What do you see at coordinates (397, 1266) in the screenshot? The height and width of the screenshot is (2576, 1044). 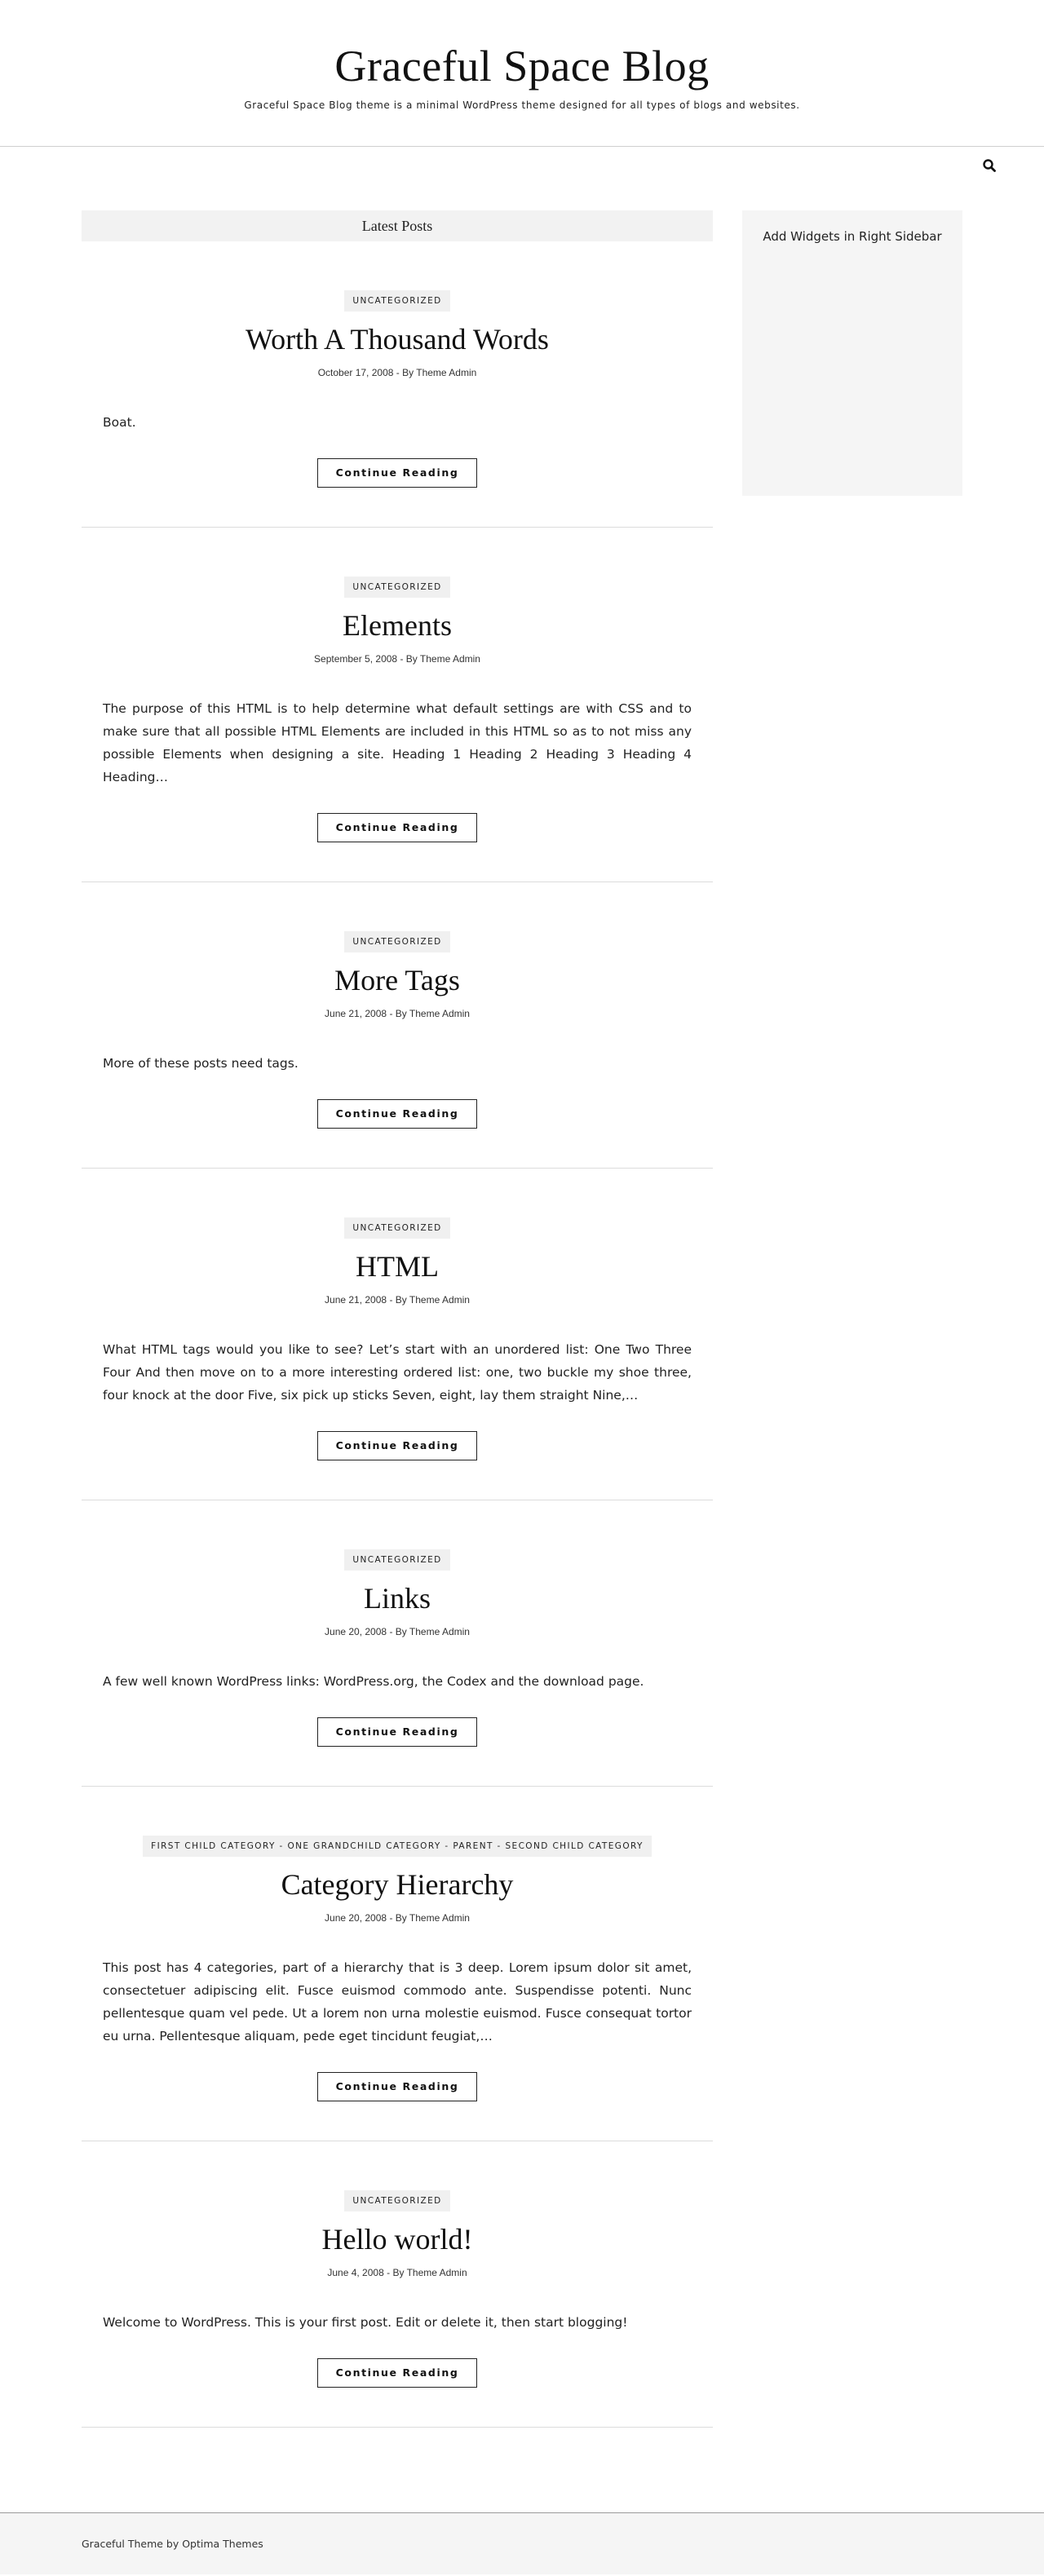 I see `post-title: HTML` at bounding box center [397, 1266].